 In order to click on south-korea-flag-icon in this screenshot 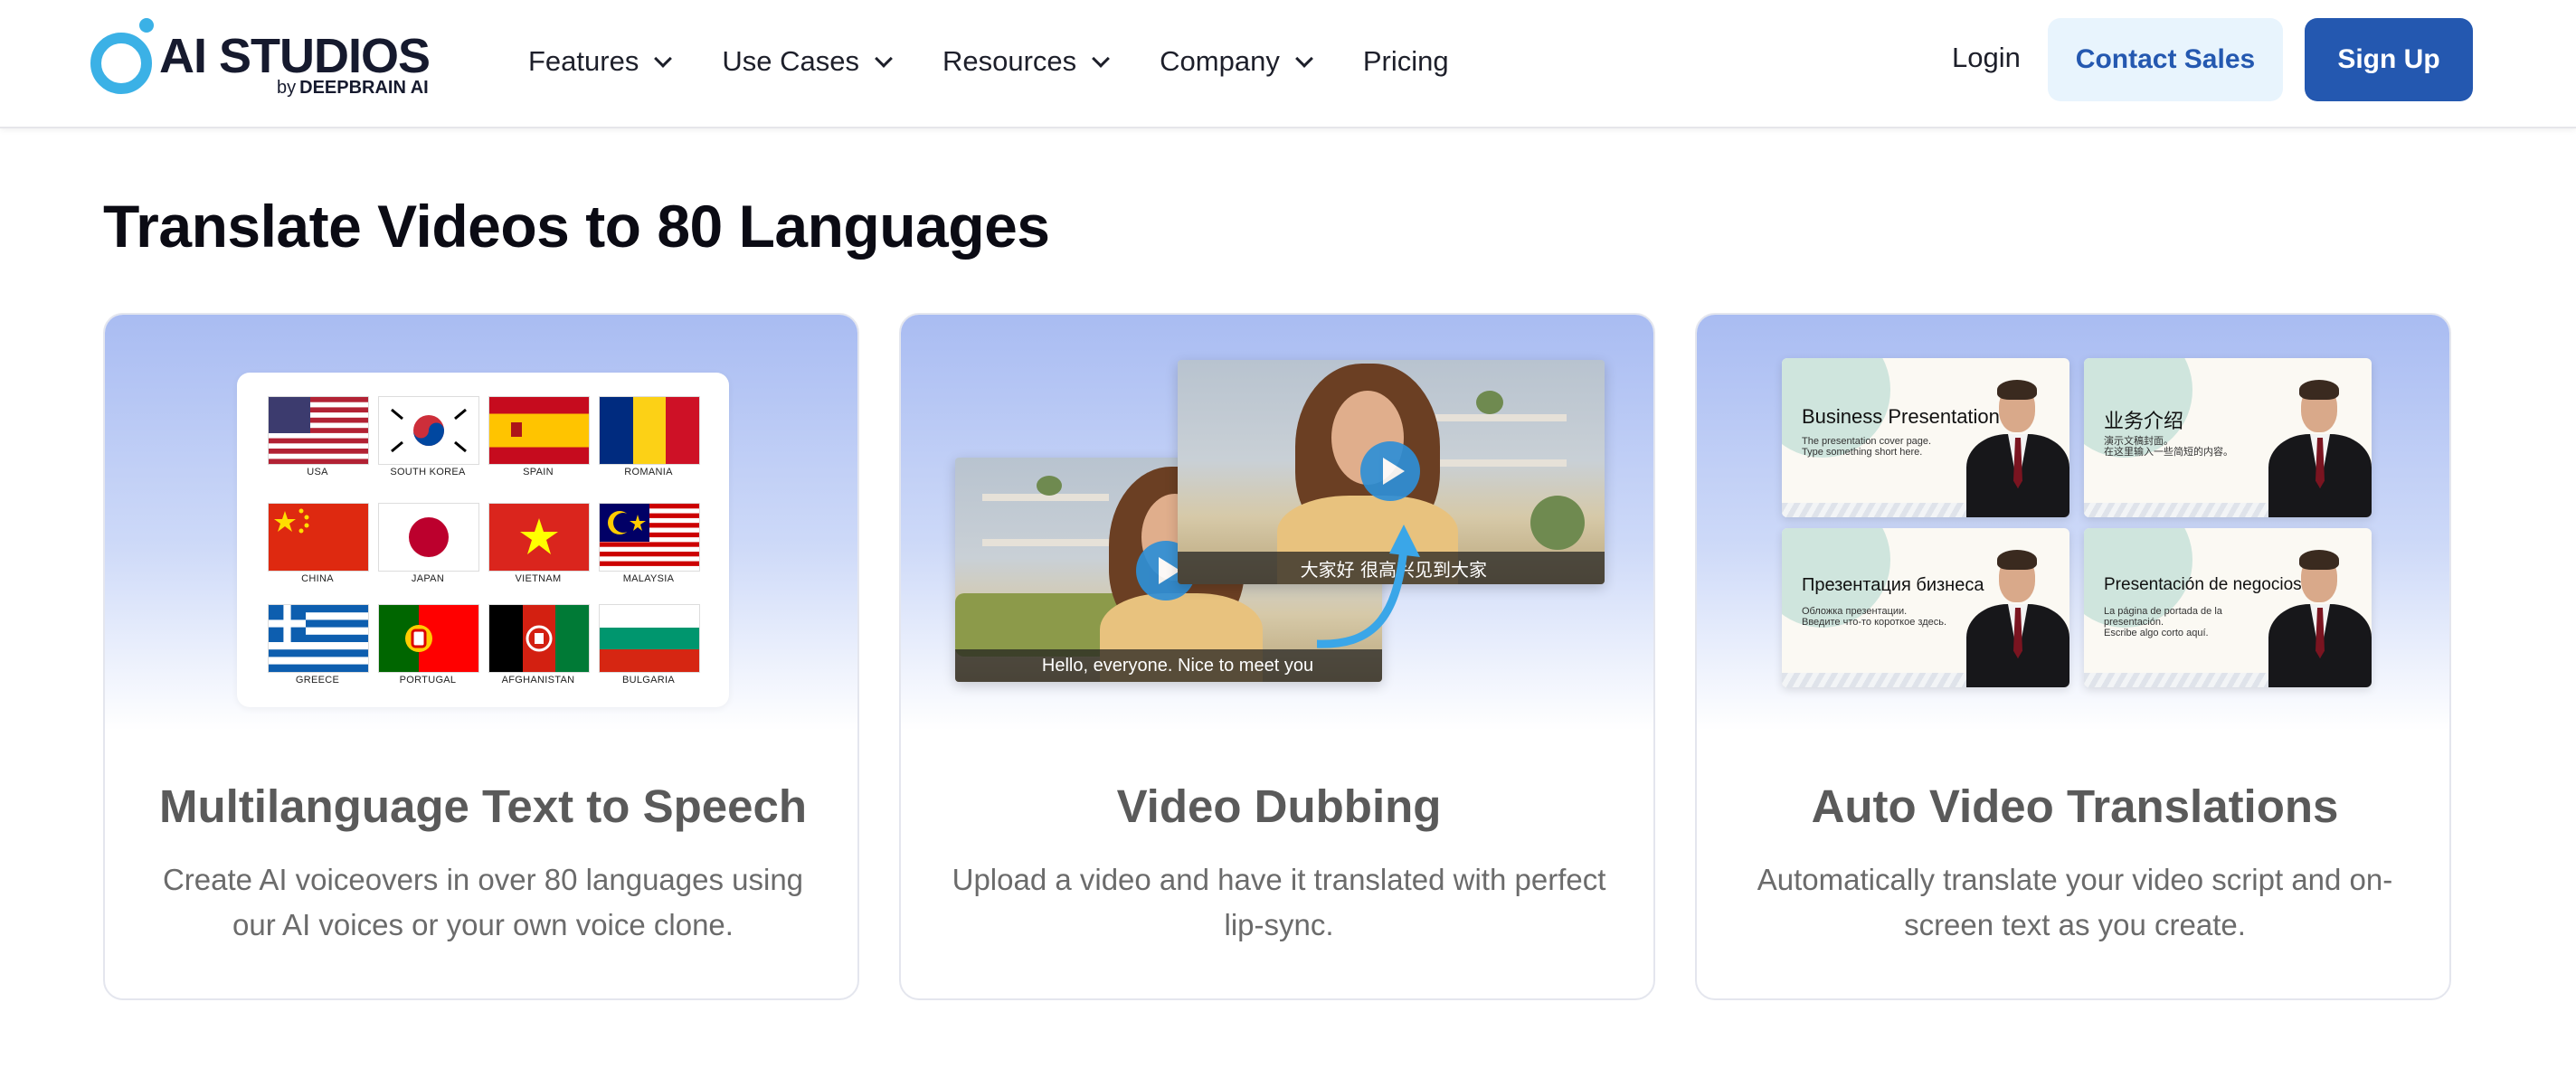, I will do `click(428, 430)`.